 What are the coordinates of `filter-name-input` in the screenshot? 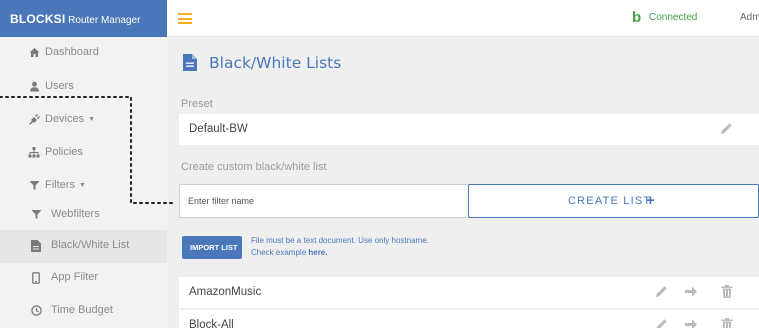 It's located at (324, 201).